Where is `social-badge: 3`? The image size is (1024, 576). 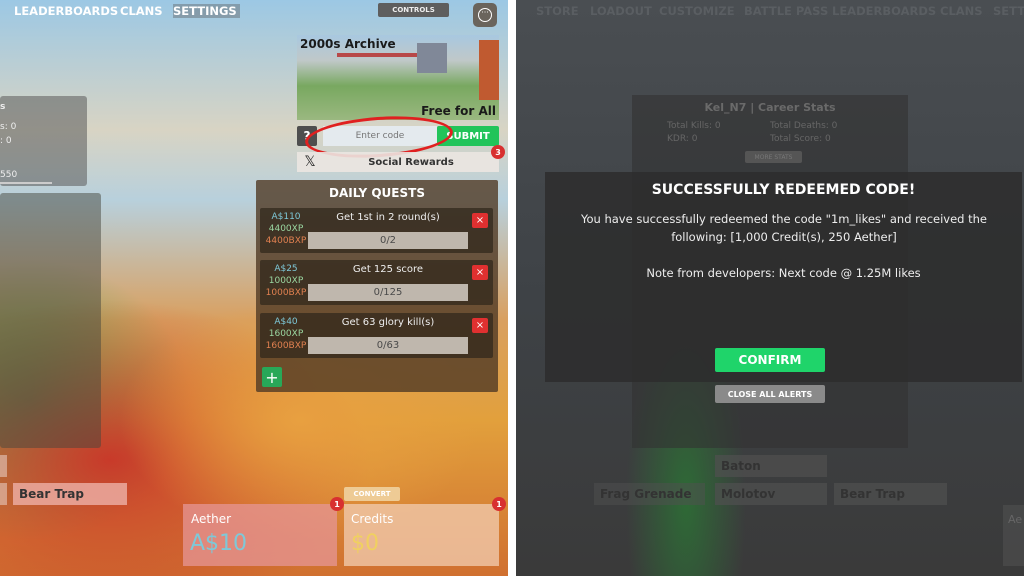
social-badge: 3 is located at coordinates (498, 152).